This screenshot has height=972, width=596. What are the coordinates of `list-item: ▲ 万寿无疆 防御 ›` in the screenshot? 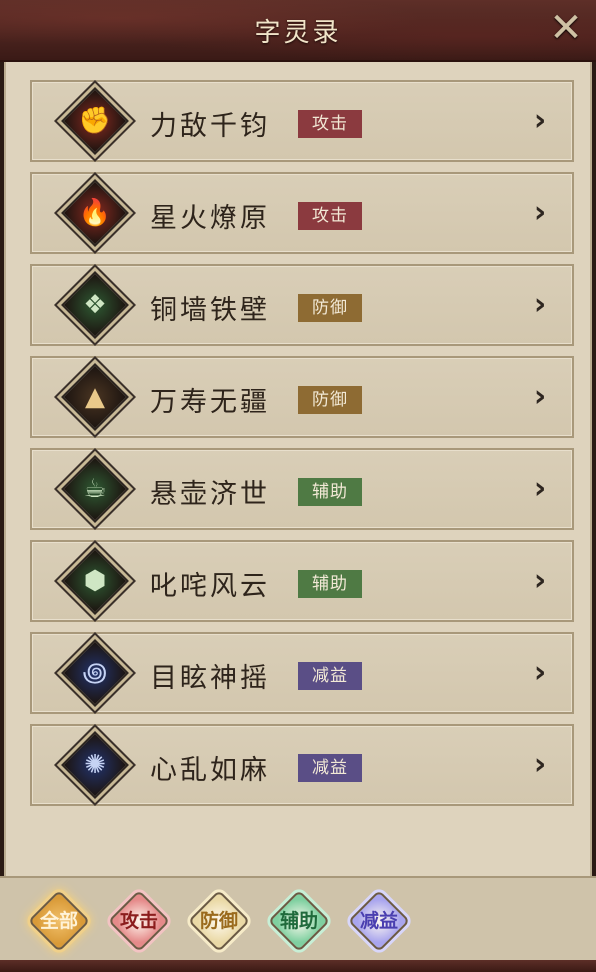 It's located at (302, 397).